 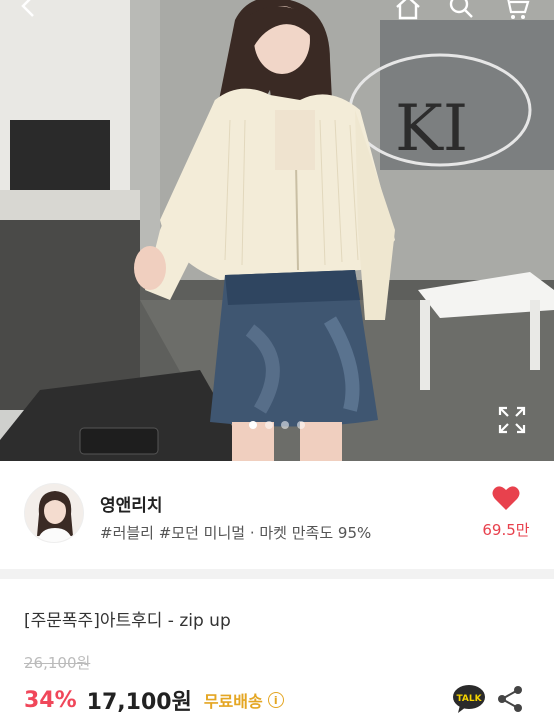 I want to click on carousel-dot-active, so click(x=253, y=425).